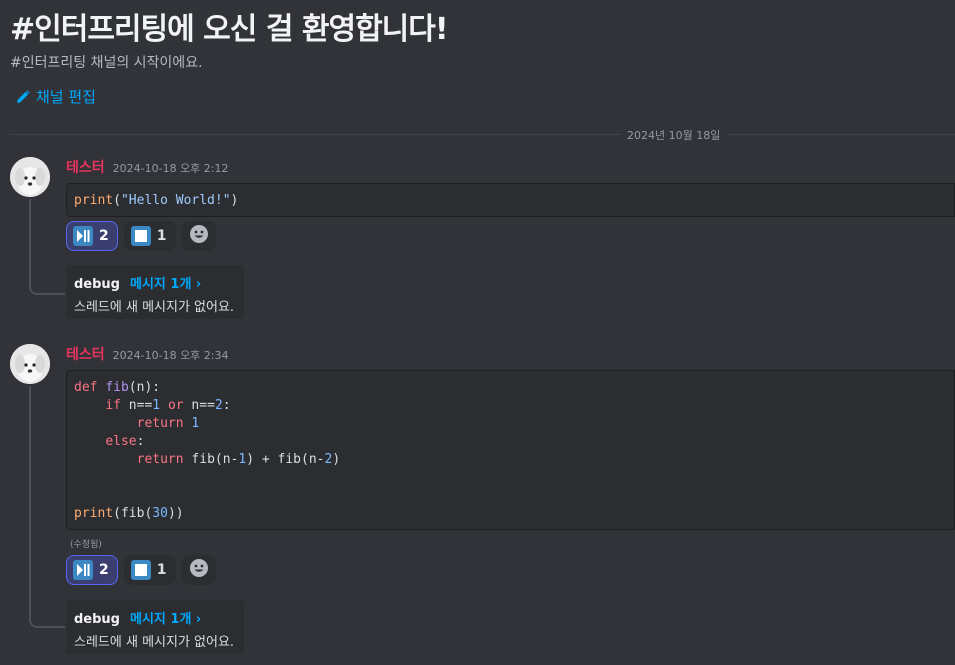  I want to click on date-divider-line, so click(482, 134).